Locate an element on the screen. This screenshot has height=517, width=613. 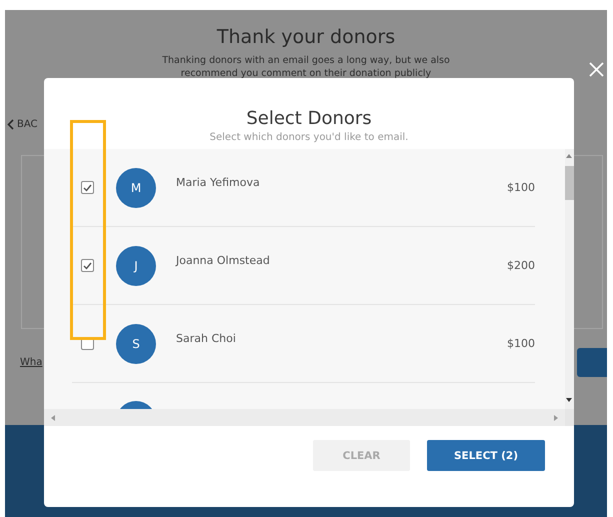
page-description: Thanking donors with an email goes a long way, but we also is located at coordinates (306, 60).